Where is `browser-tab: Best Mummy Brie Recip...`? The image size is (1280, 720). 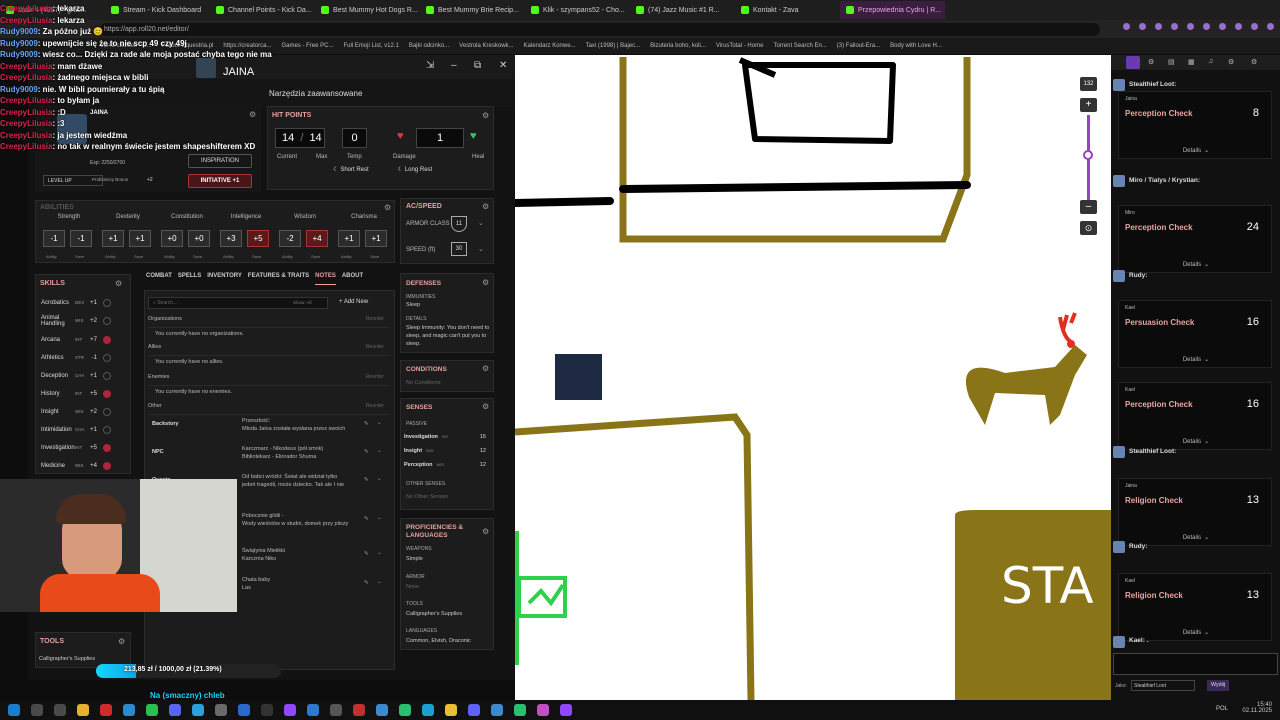 browser-tab: Best Mummy Brie Recip... is located at coordinates (472, 10).